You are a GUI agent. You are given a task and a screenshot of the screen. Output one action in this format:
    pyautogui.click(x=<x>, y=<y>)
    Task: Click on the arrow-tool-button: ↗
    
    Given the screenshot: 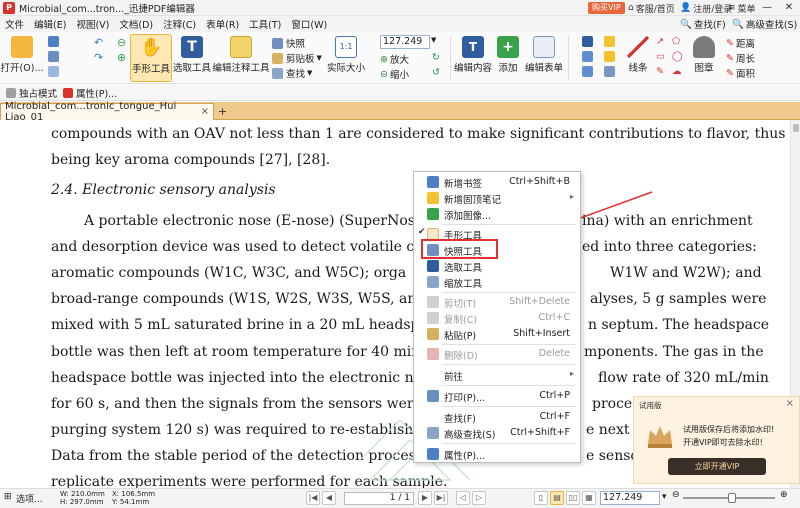 What is the action you would take?
    pyautogui.click(x=660, y=41)
    